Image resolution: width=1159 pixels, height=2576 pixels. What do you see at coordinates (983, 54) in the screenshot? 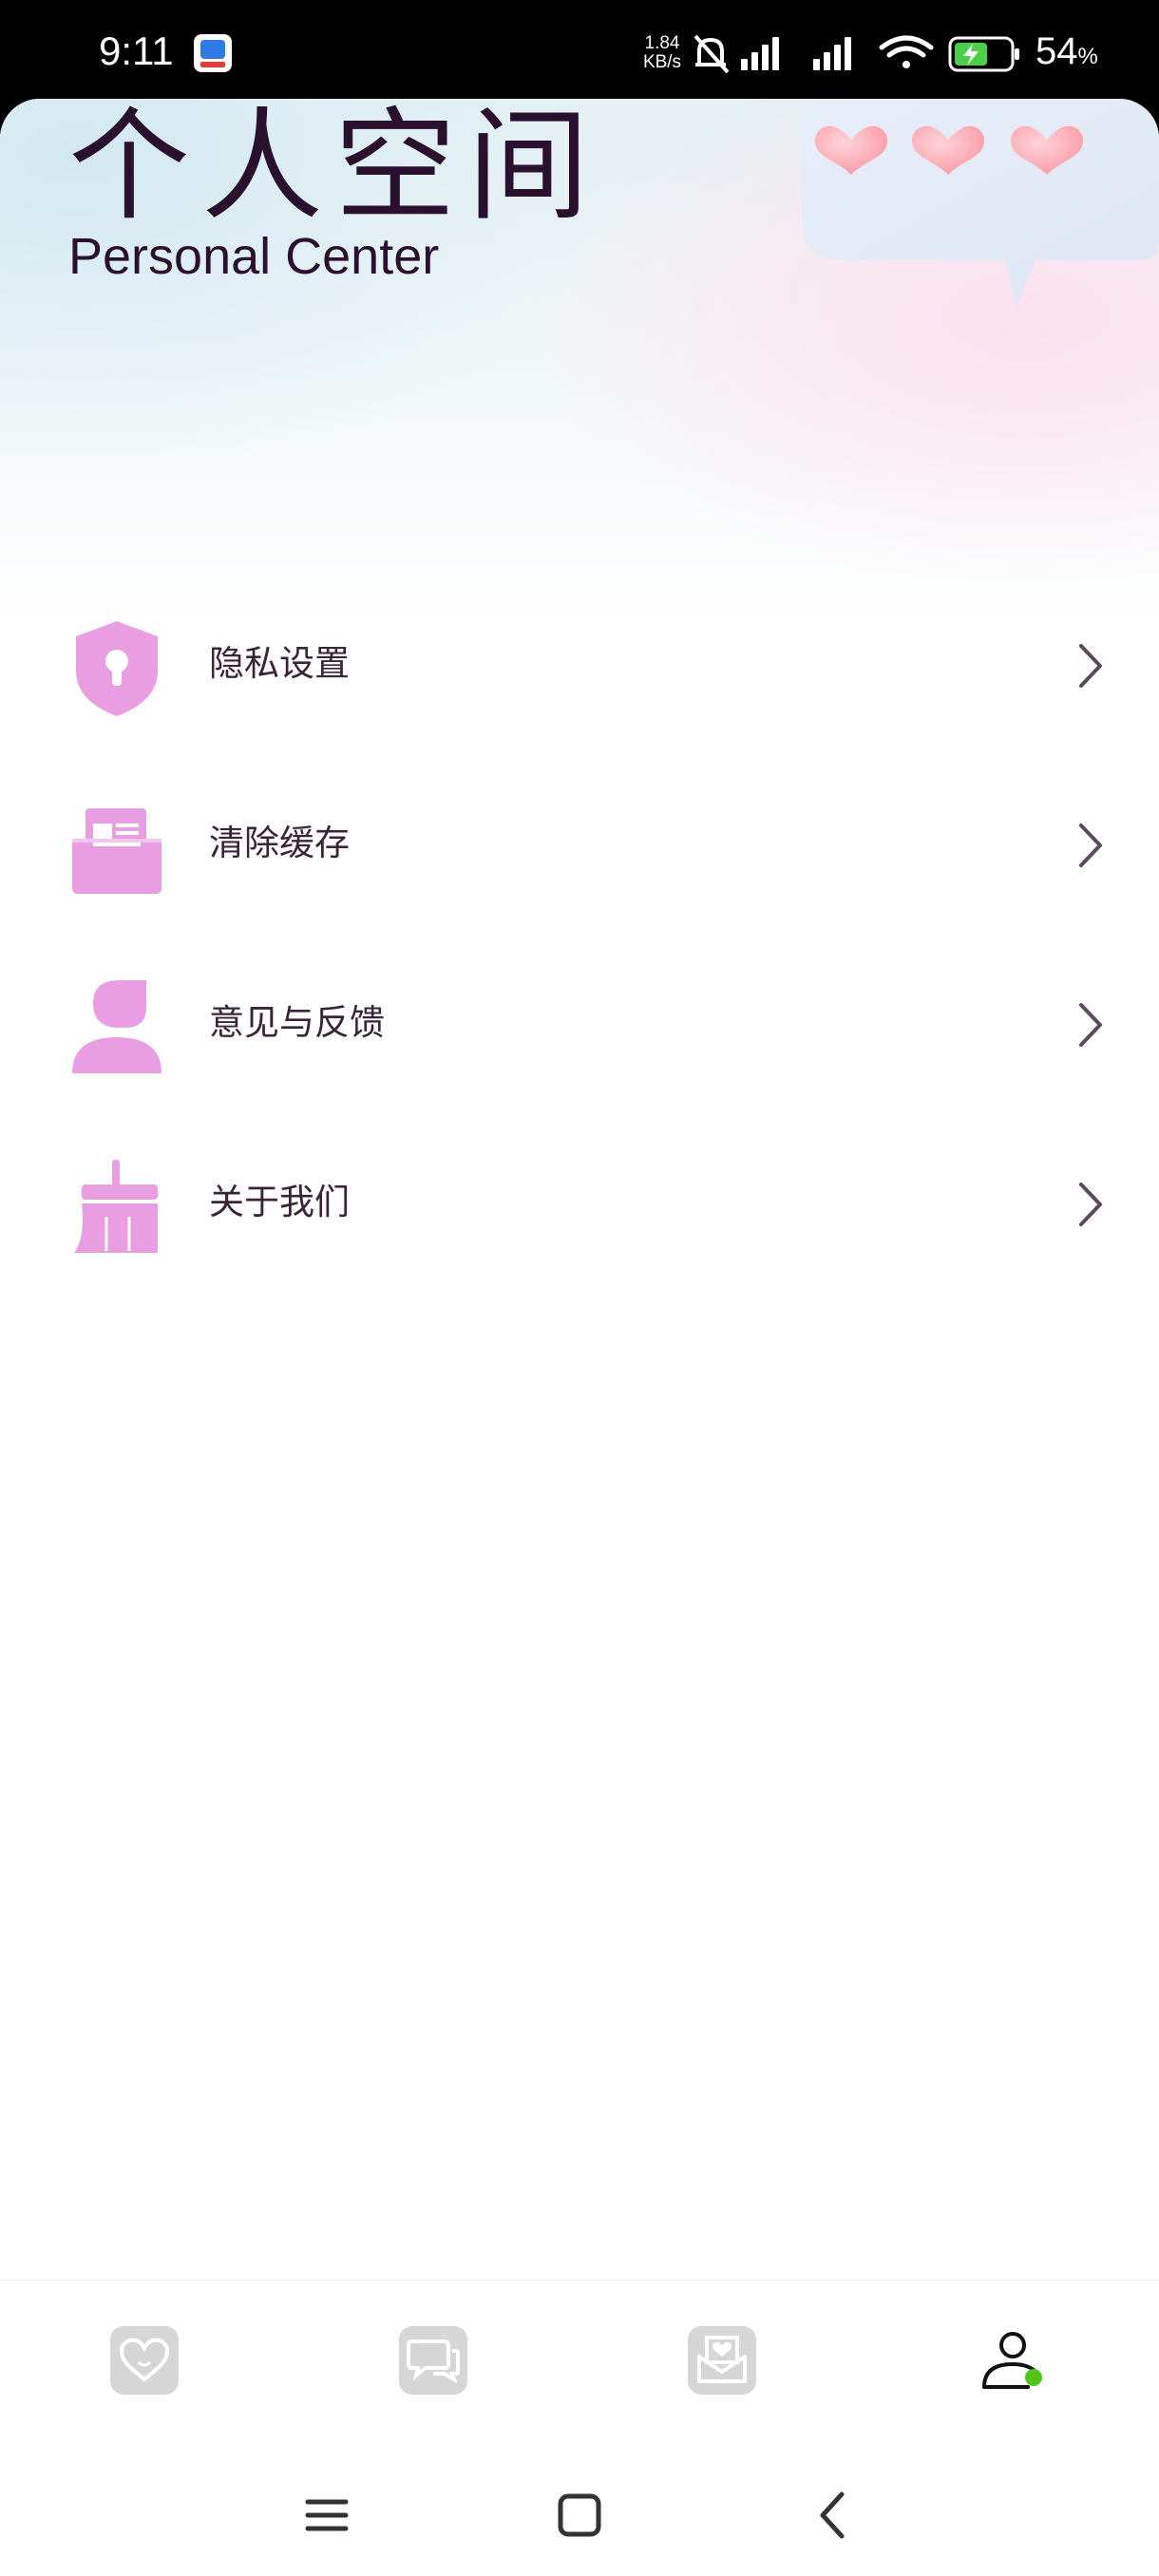
I see `battery-charging-icon` at bounding box center [983, 54].